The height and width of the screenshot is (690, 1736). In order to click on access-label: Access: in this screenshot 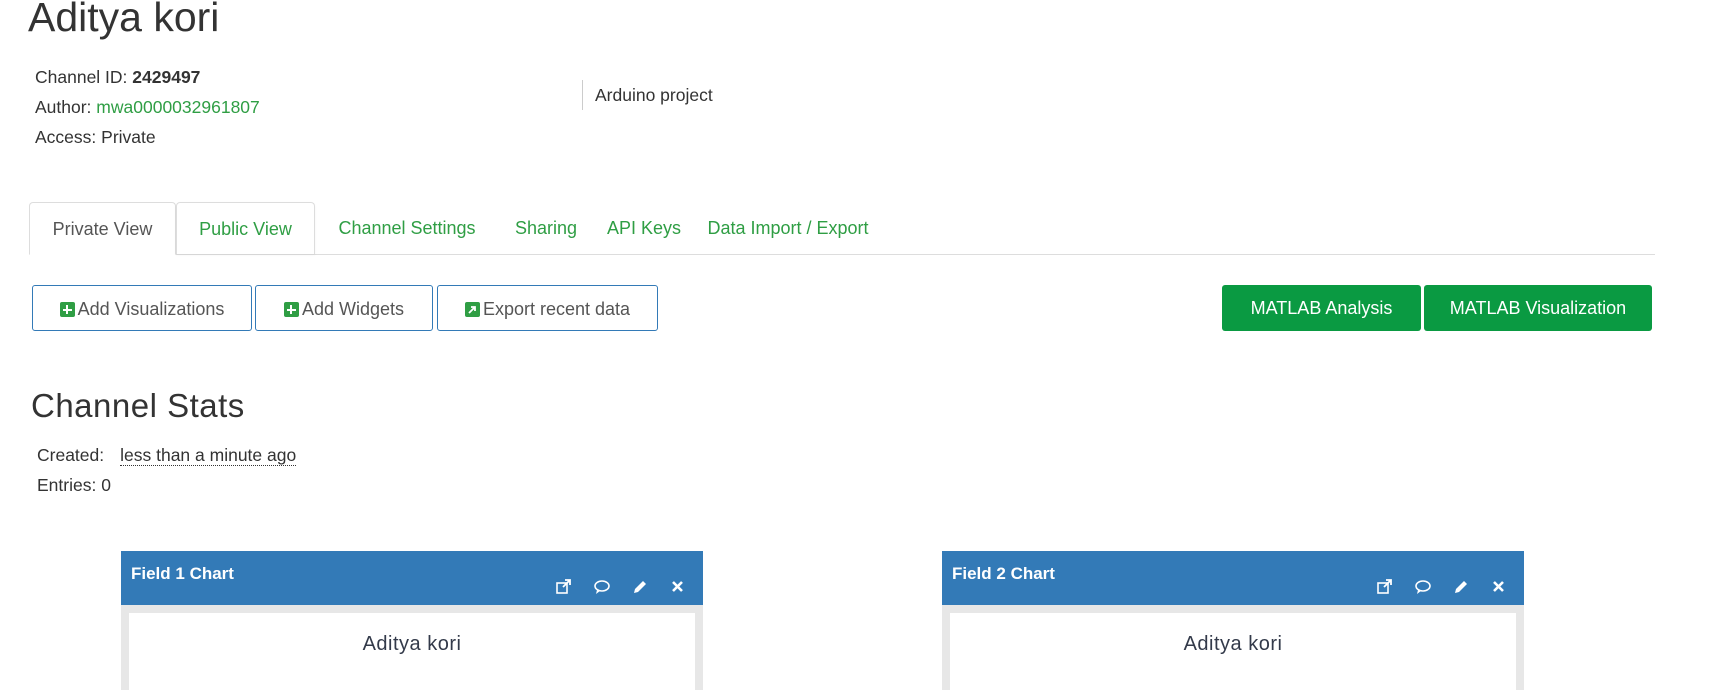, I will do `click(68, 137)`.